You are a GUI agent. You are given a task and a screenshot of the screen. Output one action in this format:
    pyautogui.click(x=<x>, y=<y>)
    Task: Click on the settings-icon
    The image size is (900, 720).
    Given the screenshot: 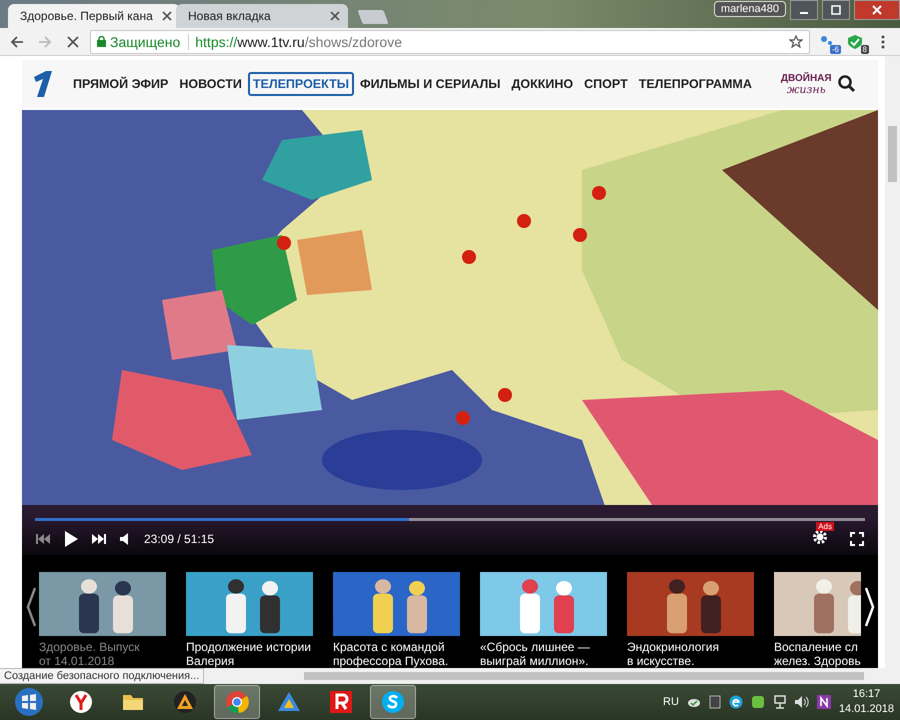 What is the action you would take?
    pyautogui.click(x=820, y=536)
    